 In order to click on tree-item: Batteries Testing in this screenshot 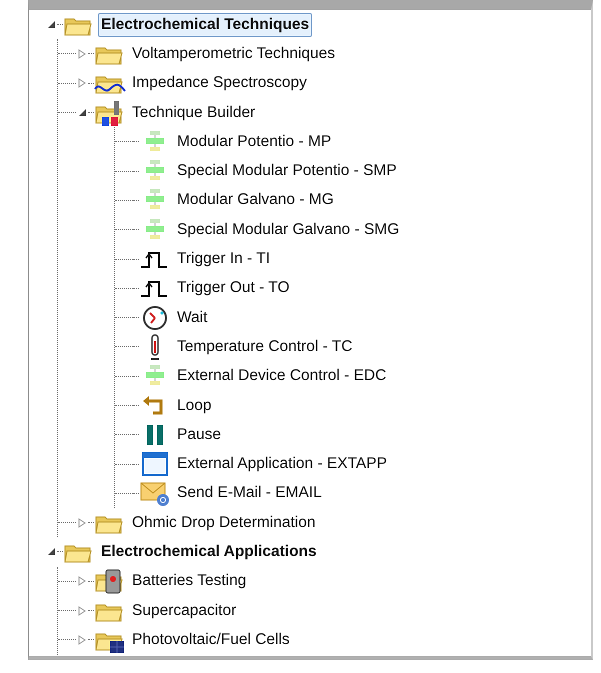, I will do `click(189, 581)`.